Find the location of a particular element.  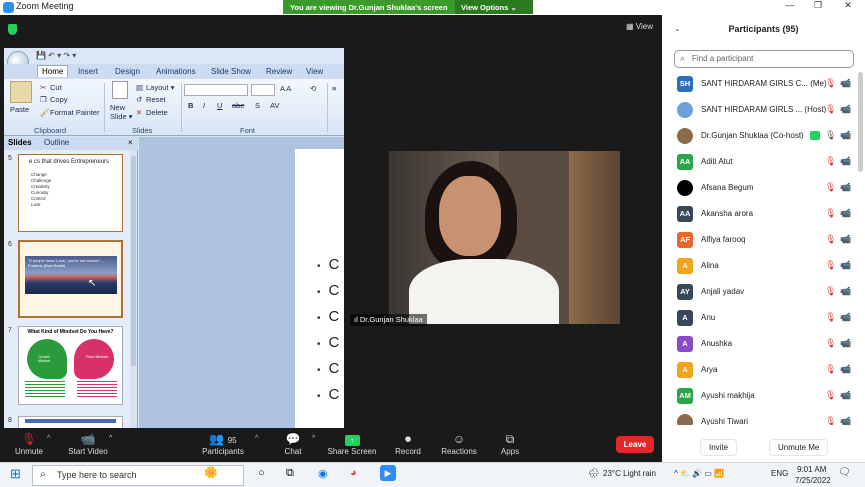

language-indicator: ENG is located at coordinates (779, 473).